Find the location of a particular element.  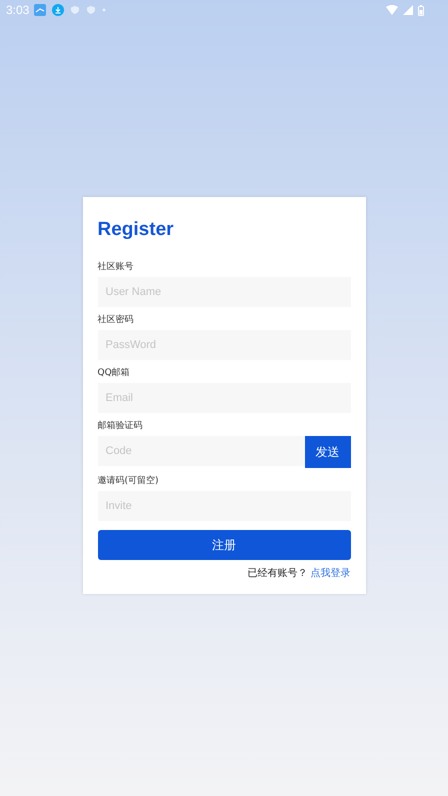

field-label: 邀请码(可留空) is located at coordinates (129, 481).